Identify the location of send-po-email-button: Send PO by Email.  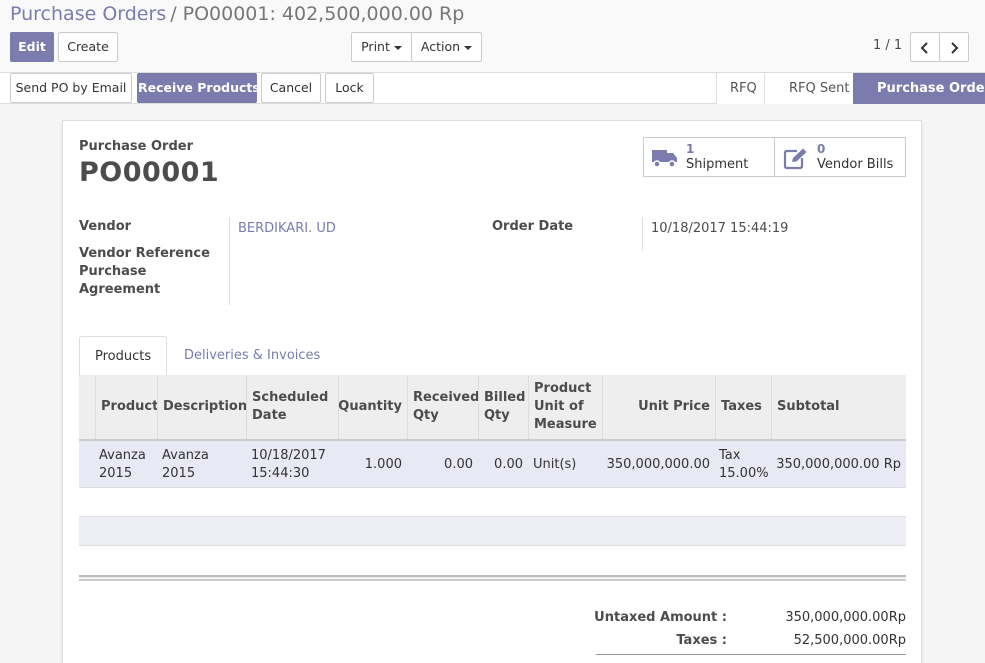
(71, 88).